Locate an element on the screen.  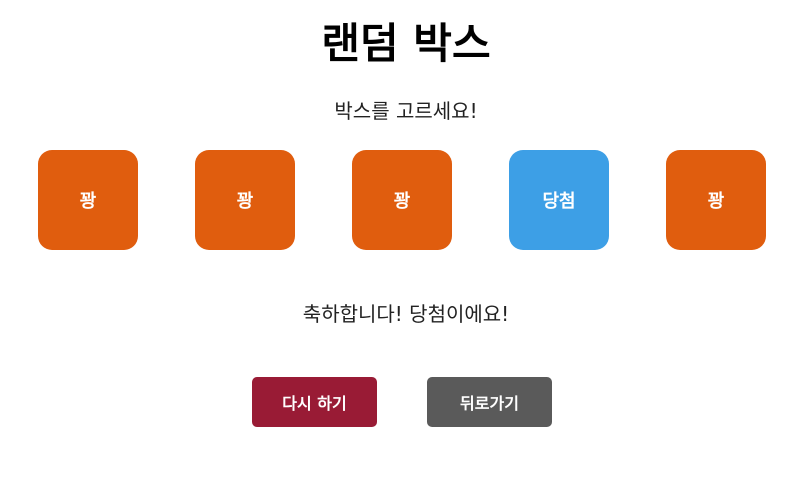
box-1: 꽝 is located at coordinates (88, 200).